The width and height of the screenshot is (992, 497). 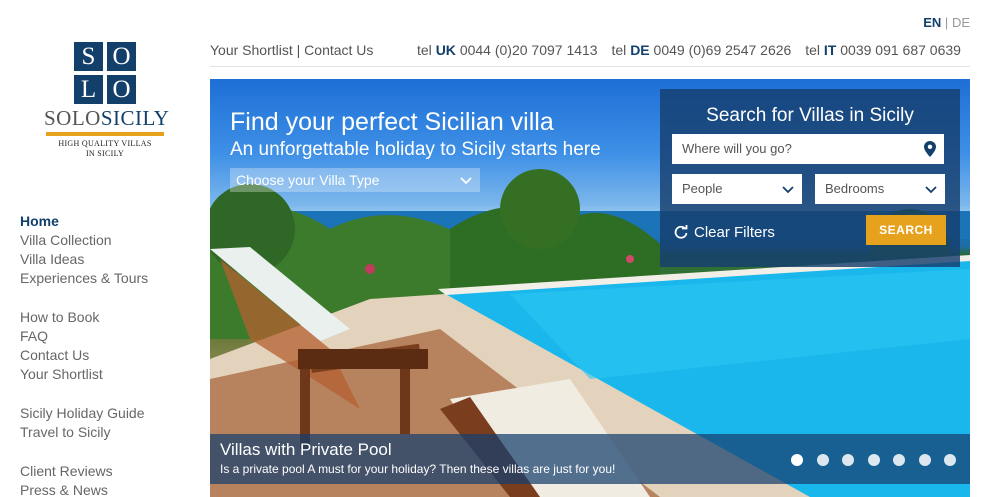 I want to click on nav-group: Sicily Holiday Guide Travel to Sicily, so click(x=105, y=423).